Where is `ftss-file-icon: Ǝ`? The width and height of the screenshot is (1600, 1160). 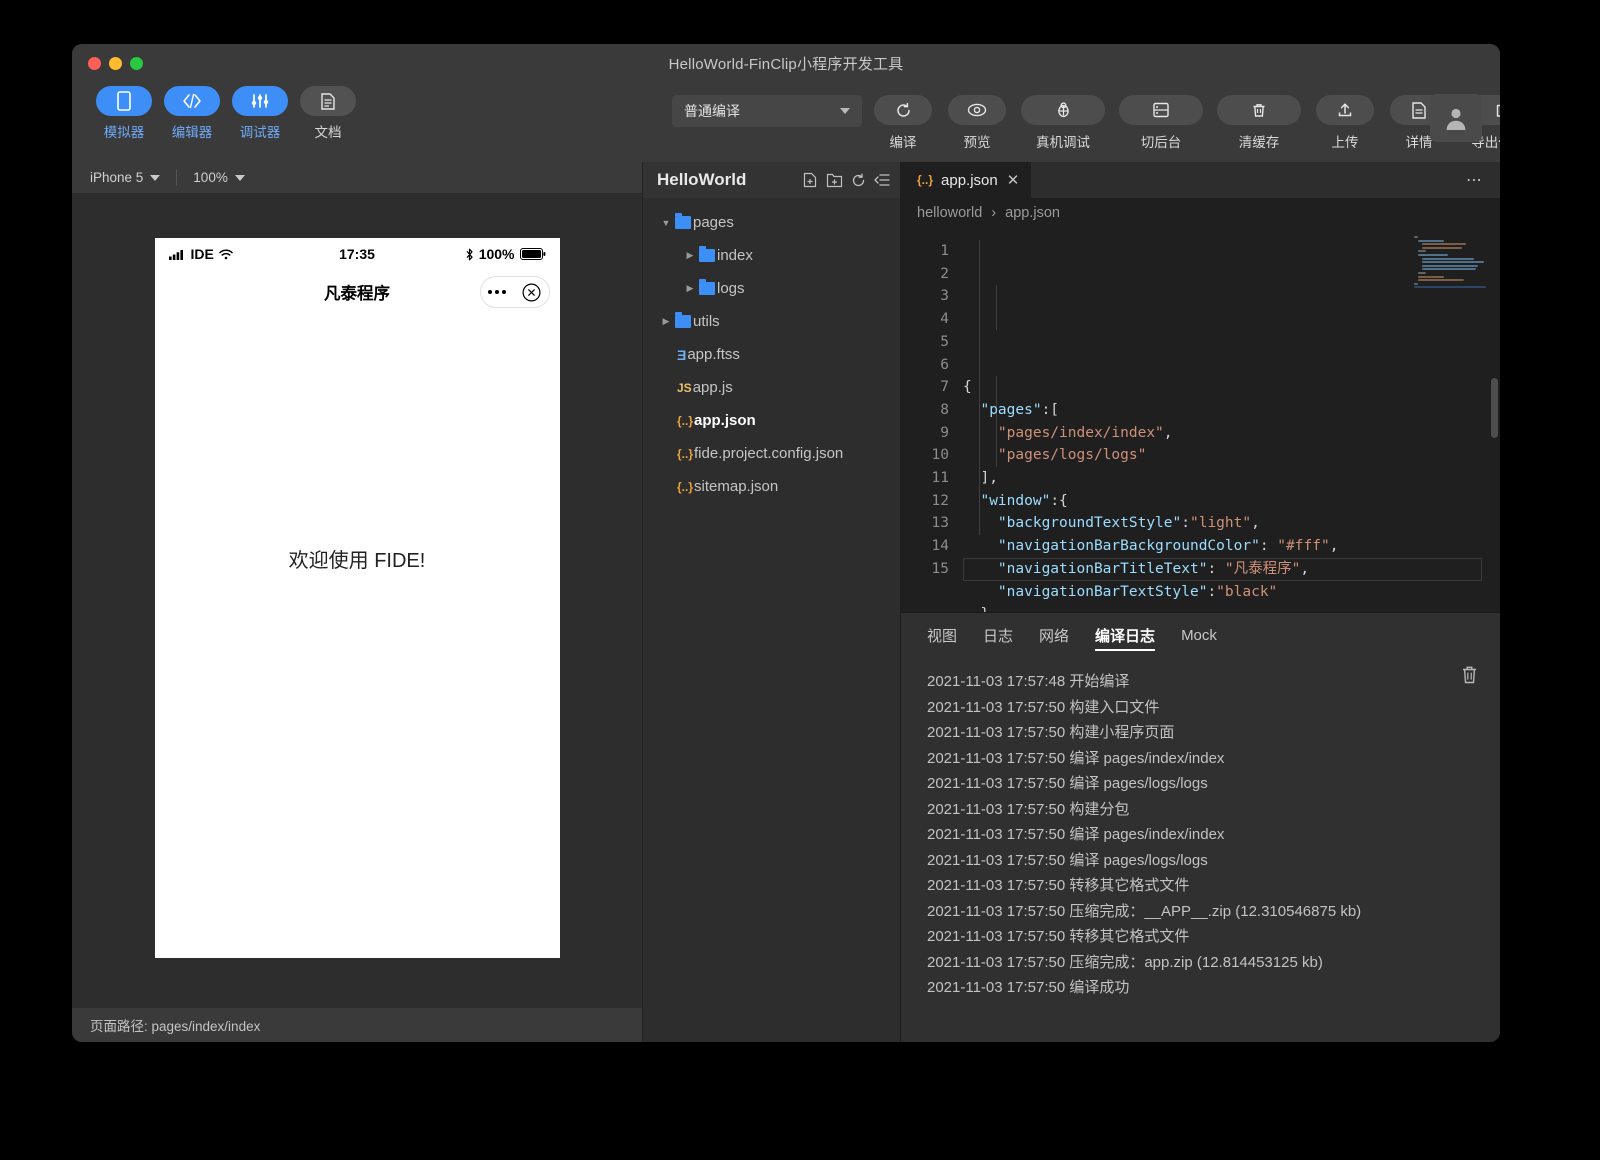
ftss-file-icon: Ǝ is located at coordinates (682, 354).